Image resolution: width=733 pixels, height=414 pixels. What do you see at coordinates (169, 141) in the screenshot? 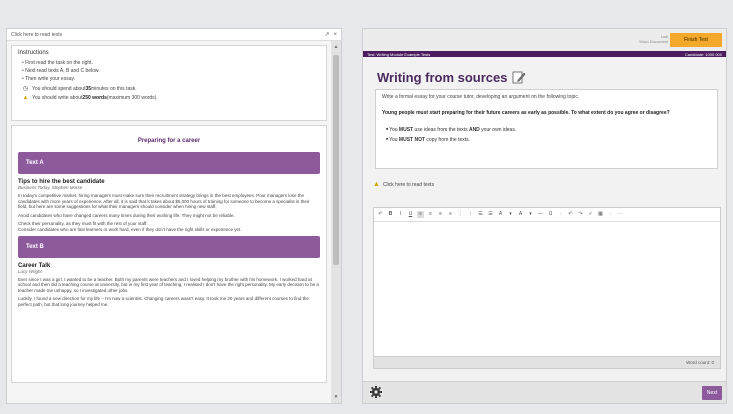
I see `document-title: Preparing for a career` at bounding box center [169, 141].